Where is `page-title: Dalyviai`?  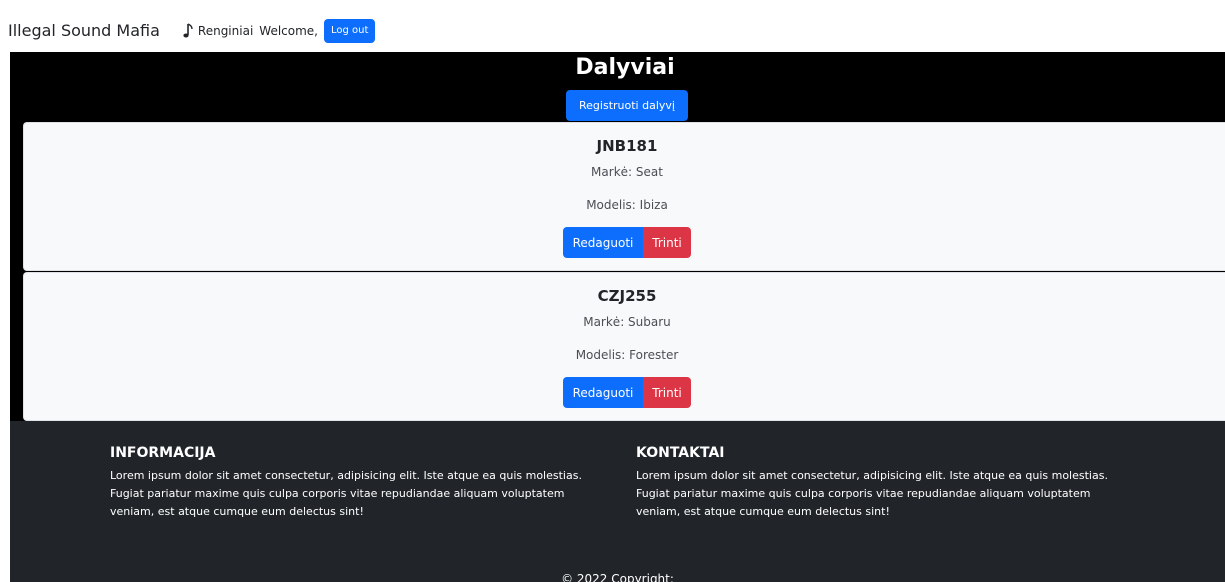 page-title: Dalyviai is located at coordinates (625, 67).